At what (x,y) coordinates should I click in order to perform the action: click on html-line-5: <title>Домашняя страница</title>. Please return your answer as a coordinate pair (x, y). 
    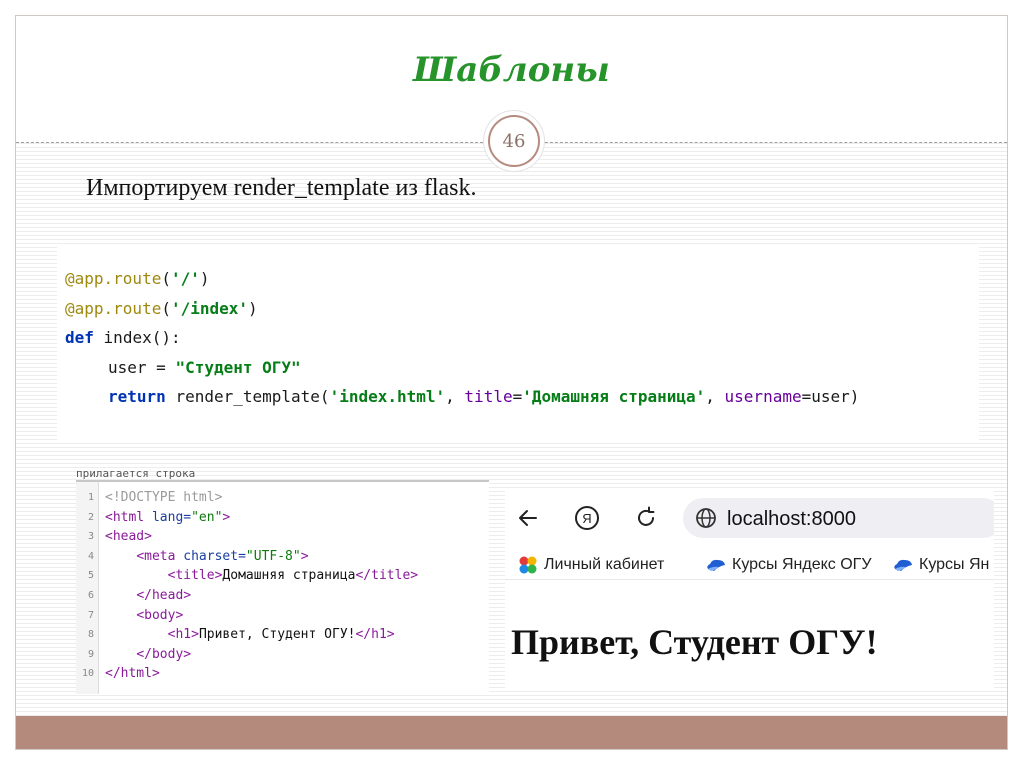
    Looking at the image, I should click on (293, 576).